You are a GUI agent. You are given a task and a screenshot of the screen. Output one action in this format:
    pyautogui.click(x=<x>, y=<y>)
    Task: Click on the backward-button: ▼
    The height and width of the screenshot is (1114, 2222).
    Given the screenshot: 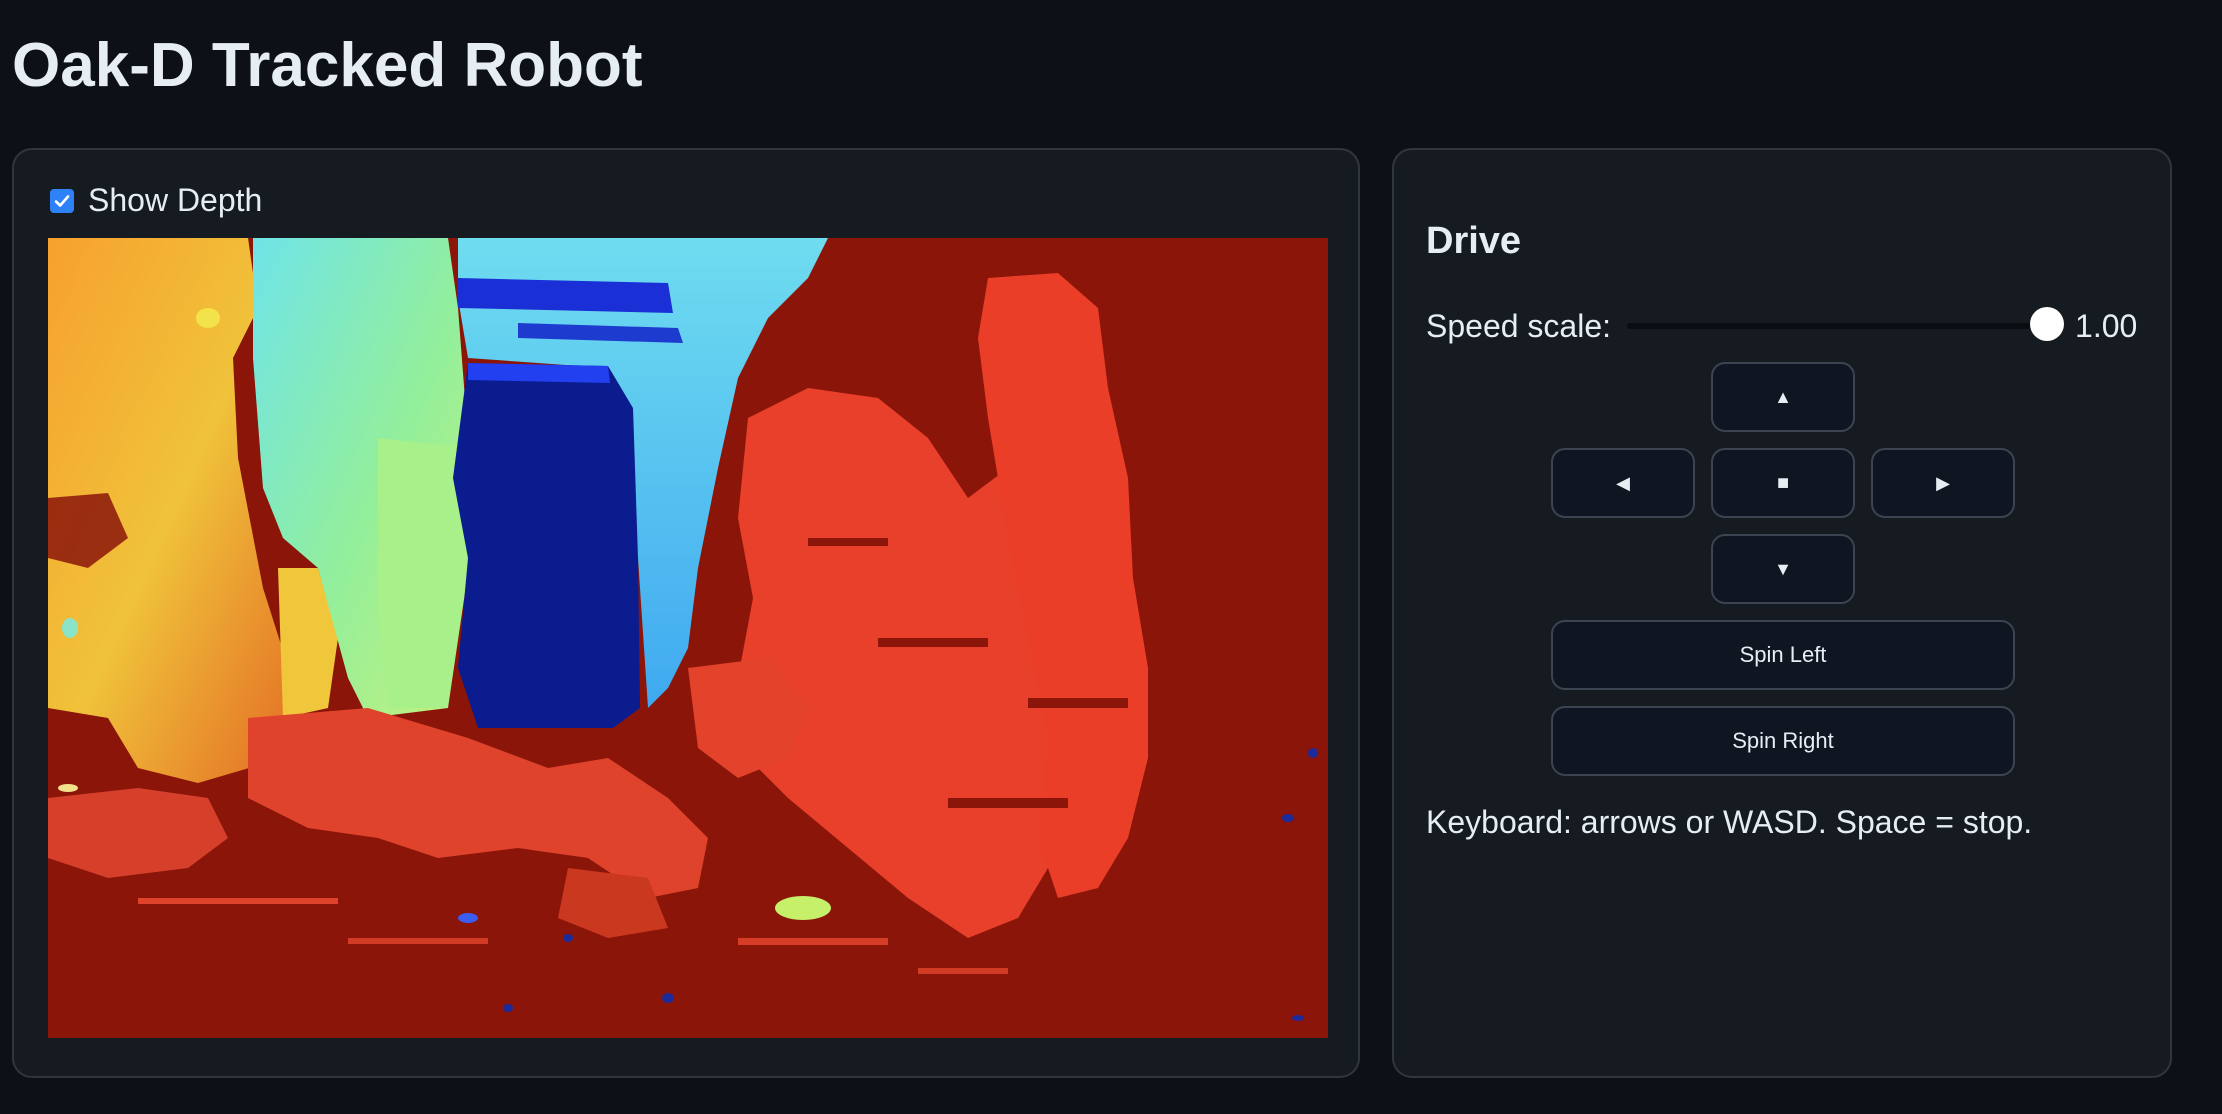 What is the action you would take?
    pyautogui.click(x=1783, y=569)
    